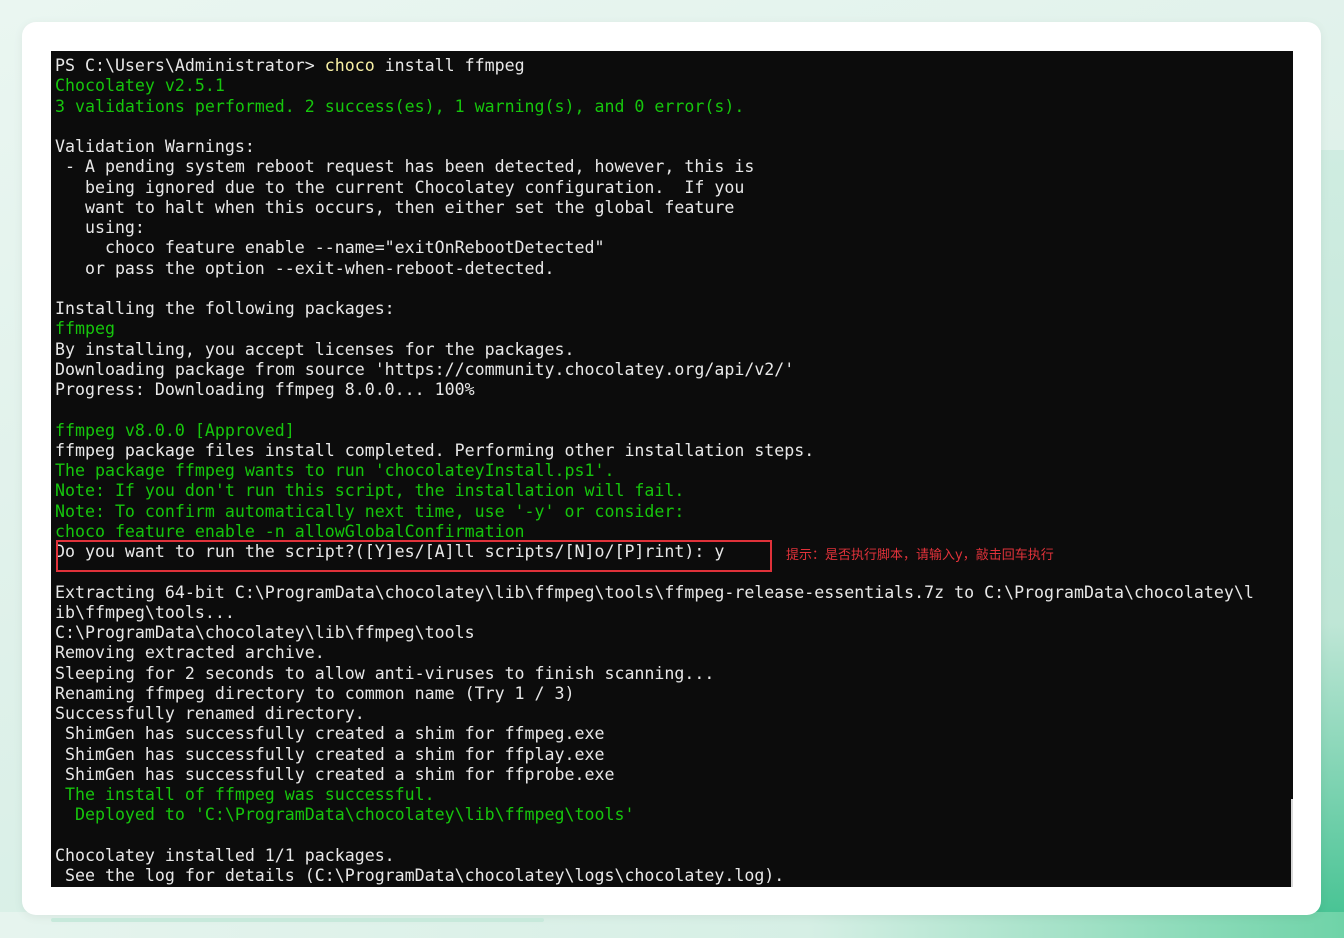 The width and height of the screenshot is (1344, 938). What do you see at coordinates (245, 794) in the screenshot?
I see `terminal-line: The install of ffmpeg was successful.` at bounding box center [245, 794].